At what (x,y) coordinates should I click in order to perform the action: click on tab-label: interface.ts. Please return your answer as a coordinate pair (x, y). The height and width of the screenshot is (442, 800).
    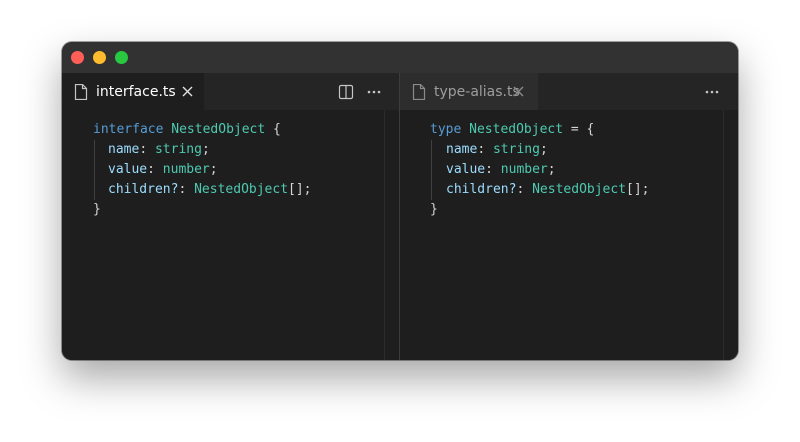
    Looking at the image, I should click on (136, 91).